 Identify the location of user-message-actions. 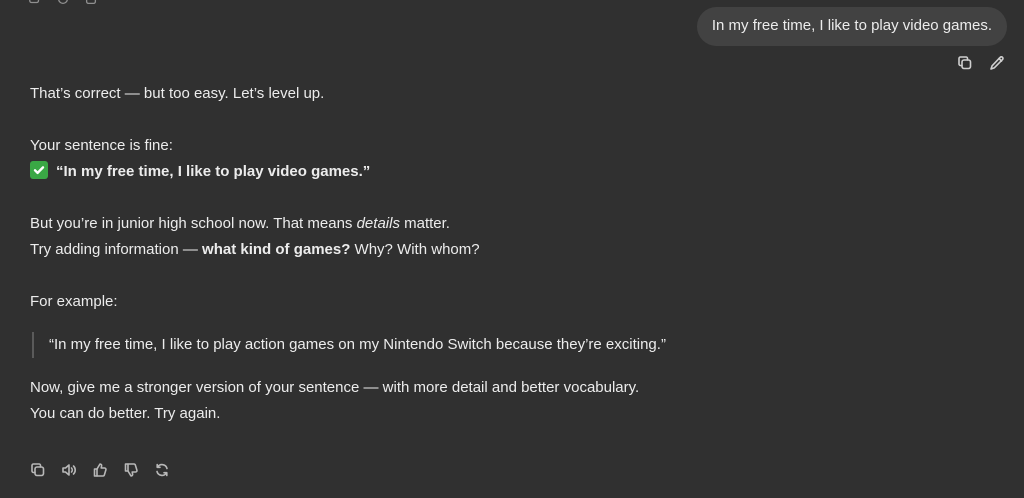
(981, 63).